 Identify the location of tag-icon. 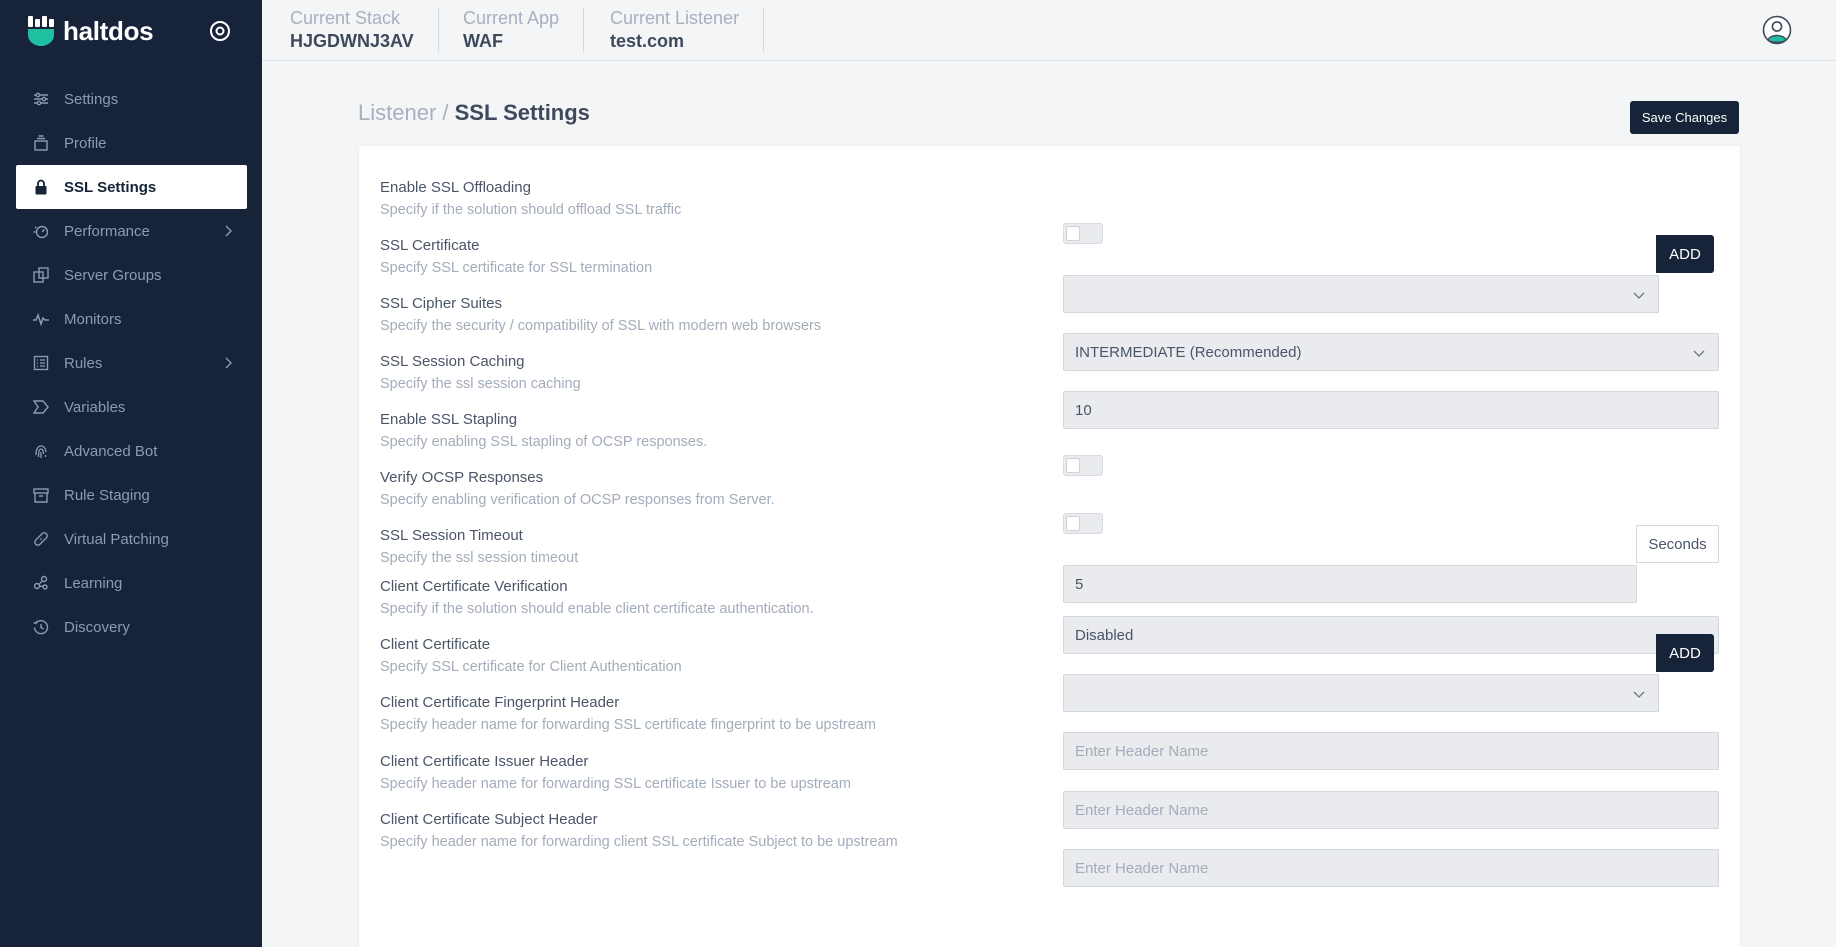
(40, 407).